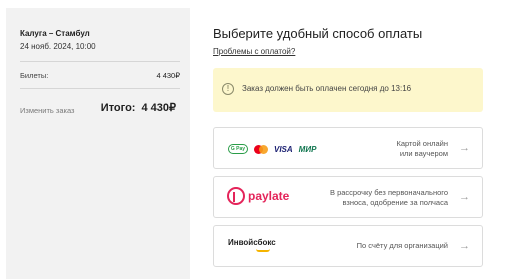  Describe the element at coordinates (423, 153) in the screenshot. I see `method-desc-line: или ваучером` at that location.